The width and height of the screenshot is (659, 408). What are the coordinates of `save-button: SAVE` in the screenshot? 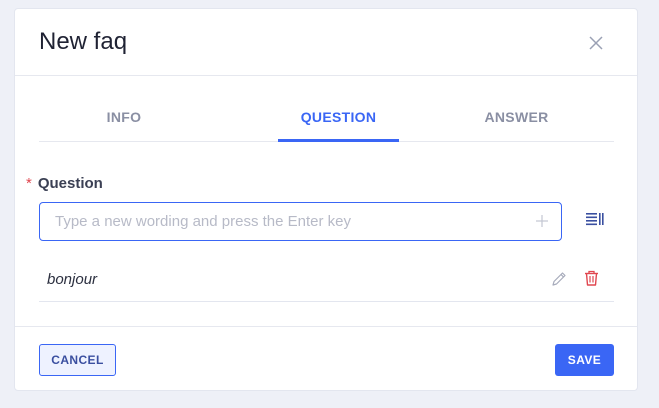 It's located at (584, 360).